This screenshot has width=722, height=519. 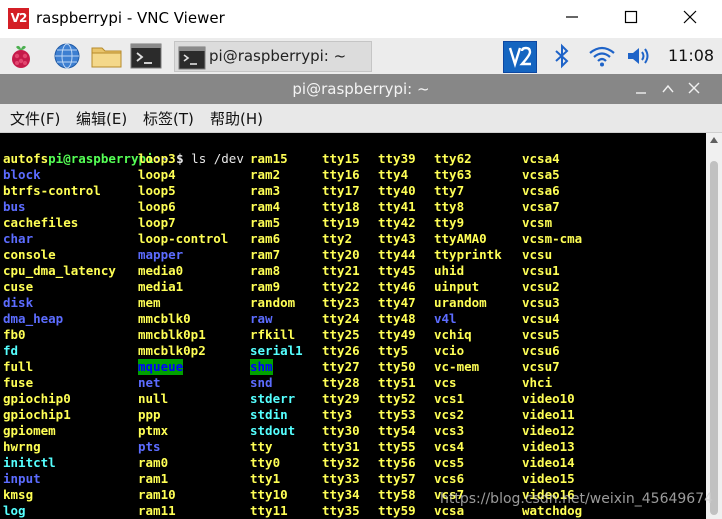 I want to click on listing-entry: tty18, so click(x=341, y=206).